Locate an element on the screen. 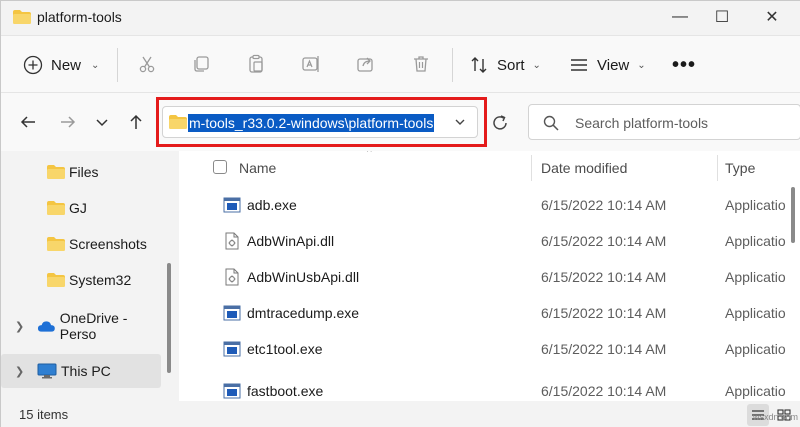 This screenshot has height=427, width=800. clipboard-icon is located at coordinates (256, 63).